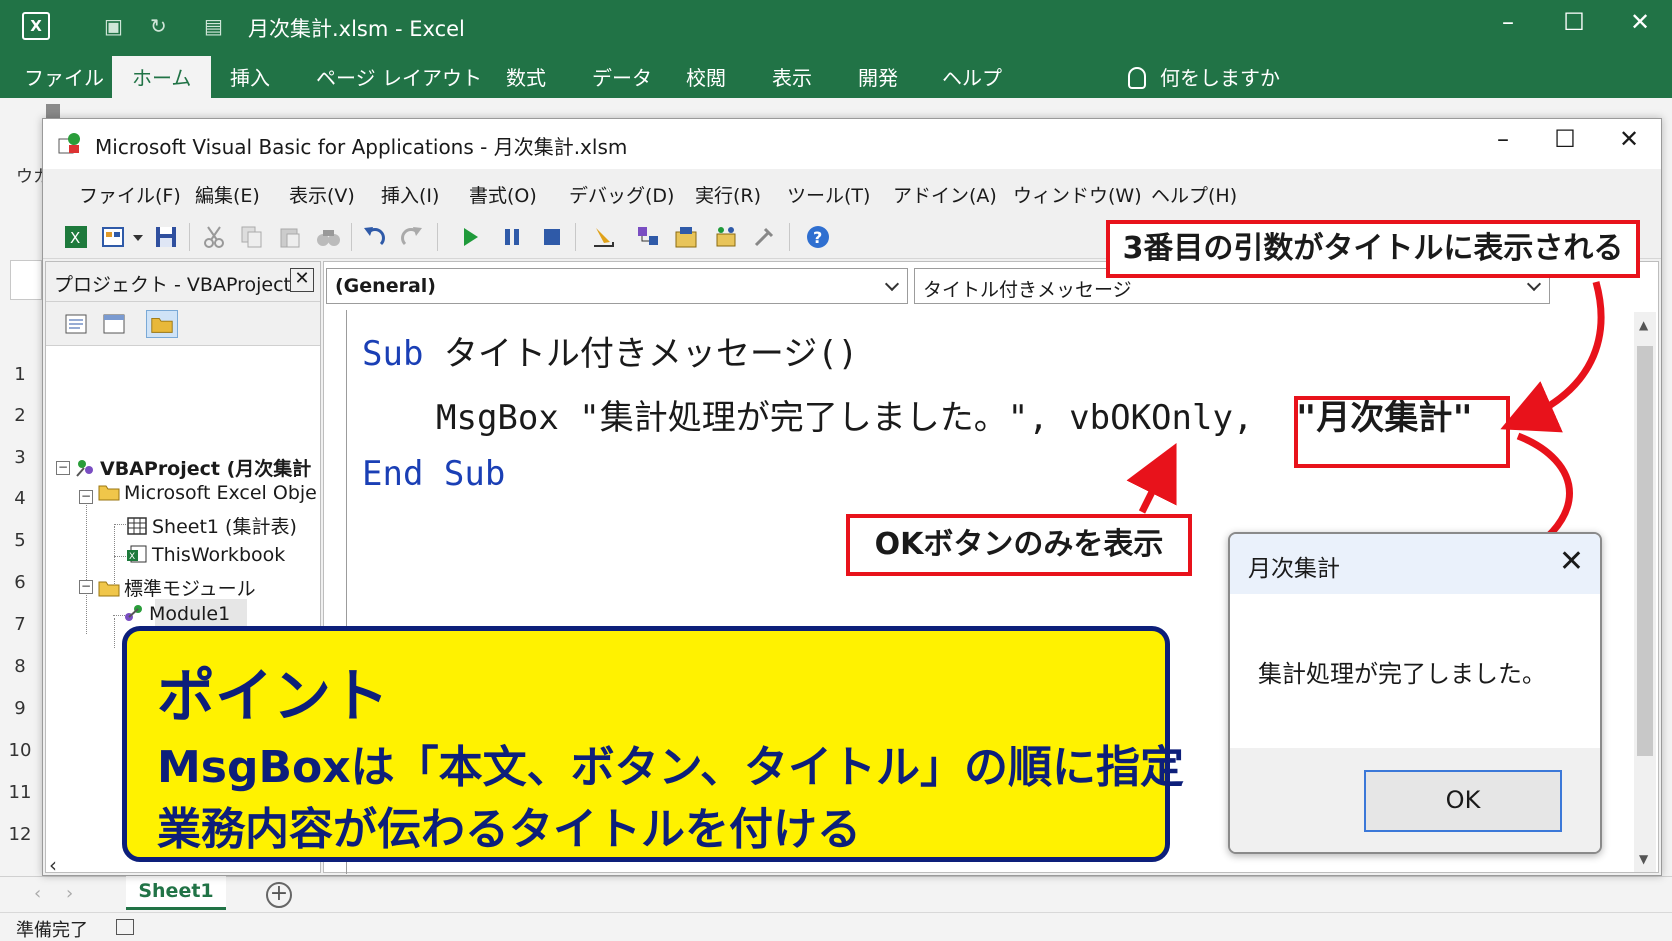 This screenshot has height=941, width=1672. I want to click on scrollbar-thumb, so click(1645, 551).